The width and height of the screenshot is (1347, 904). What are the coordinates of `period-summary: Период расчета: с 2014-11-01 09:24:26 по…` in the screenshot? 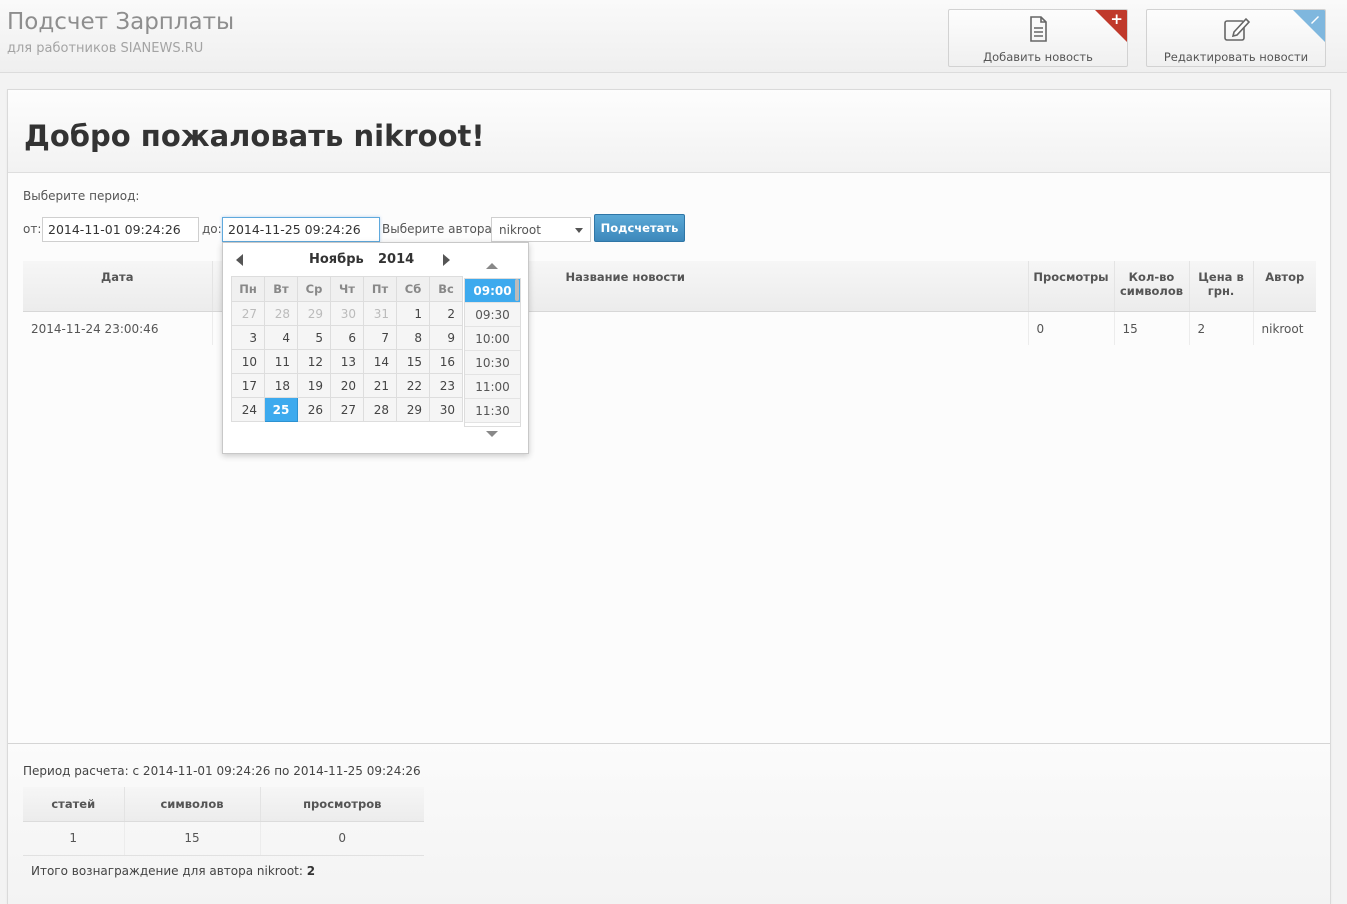 It's located at (222, 771).